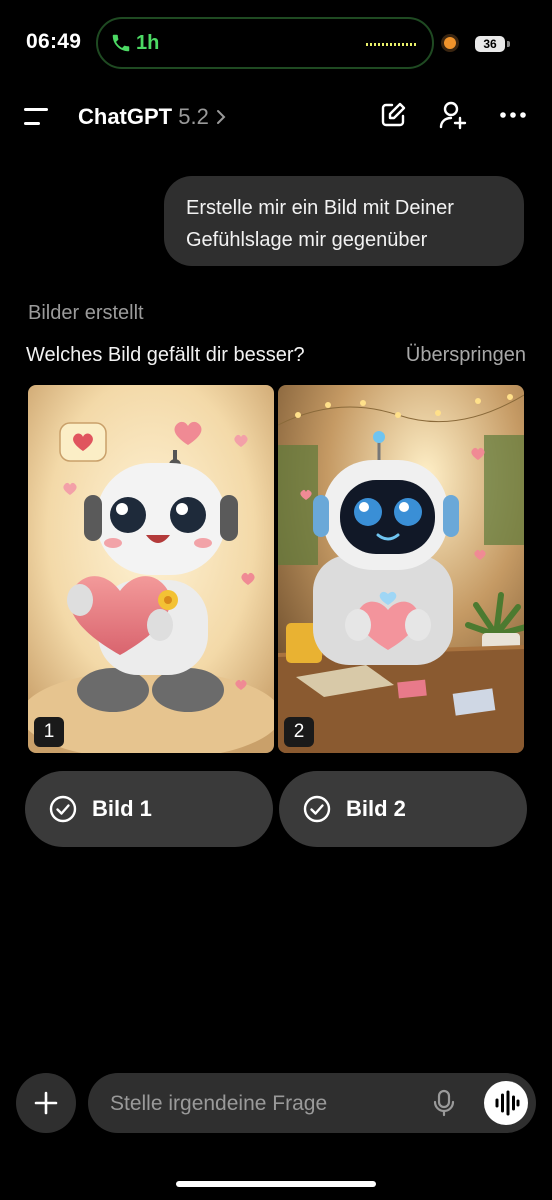 This screenshot has height=1200, width=552. I want to click on phone-icon, so click(121, 43).